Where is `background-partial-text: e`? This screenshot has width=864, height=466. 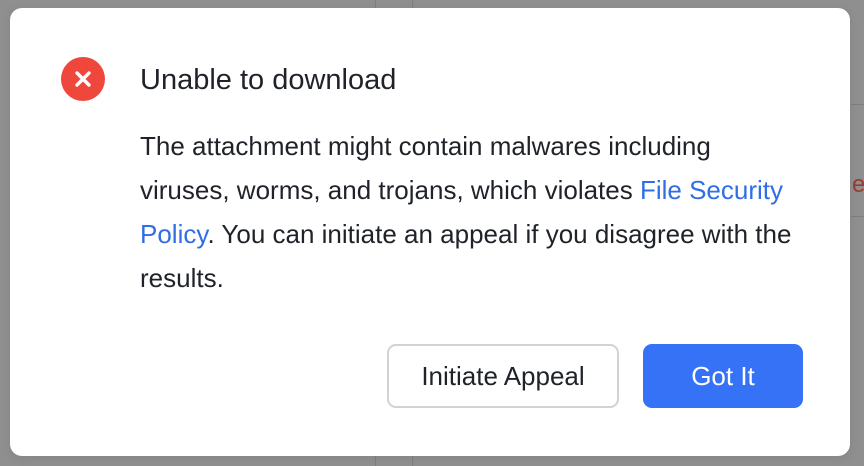 background-partial-text: e is located at coordinates (858, 184).